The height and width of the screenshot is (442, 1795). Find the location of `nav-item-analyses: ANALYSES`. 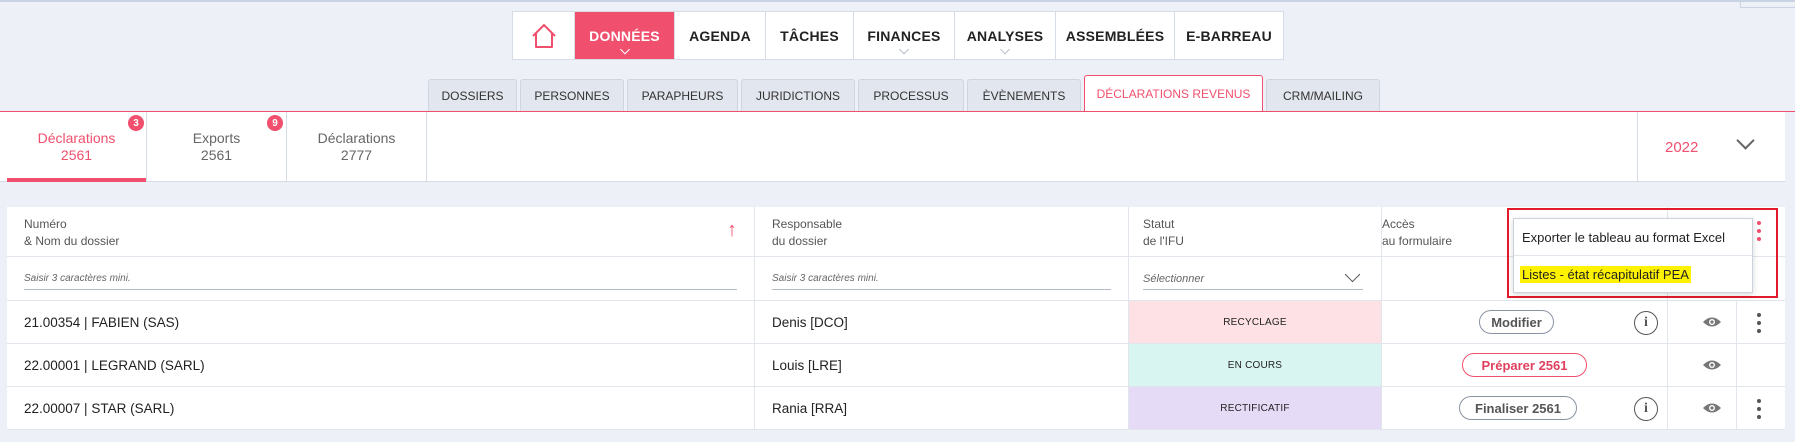

nav-item-analyses: ANALYSES is located at coordinates (1005, 35).